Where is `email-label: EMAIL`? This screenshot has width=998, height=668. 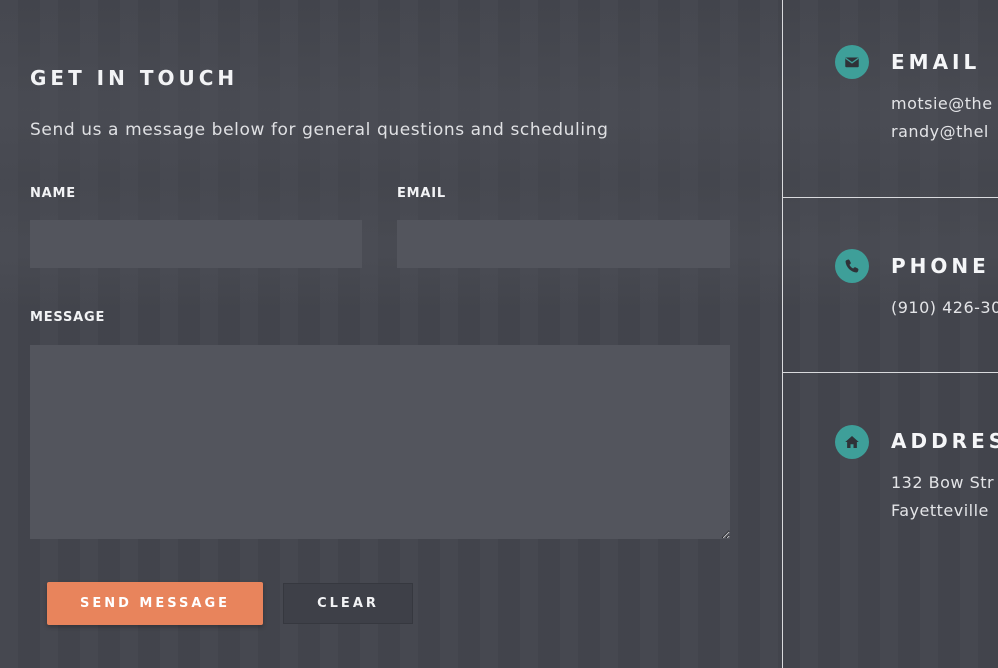 email-label: EMAIL is located at coordinates (421, 193).